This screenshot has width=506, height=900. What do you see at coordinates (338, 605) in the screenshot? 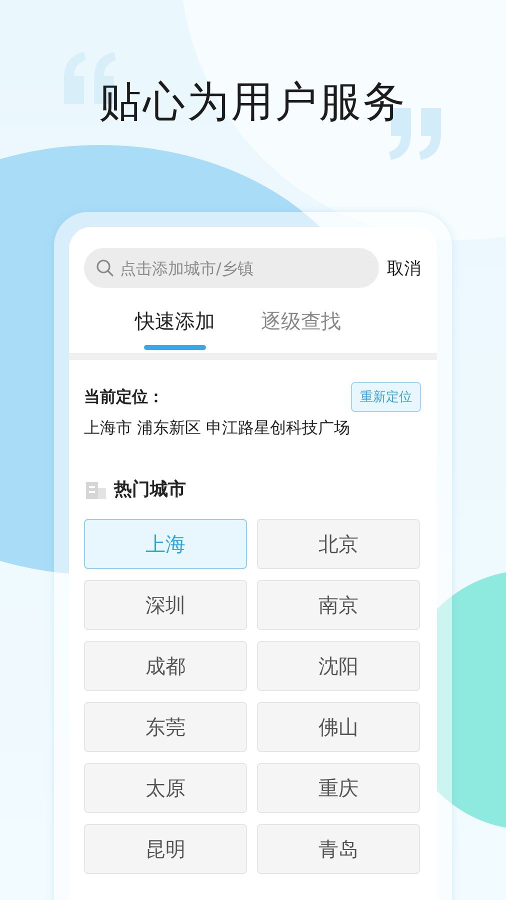
I see `city-button: 南京` at bounding box center [338, 605].